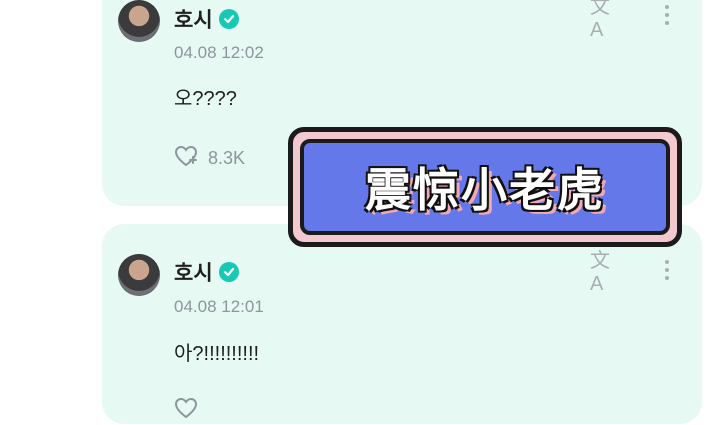 This screenshot has width=720, height=425. What do you see at coordinates (219, 52) in the screenshot?
I see `post-timestamp: 04.08 12:02` at bounding box center [219, 52].